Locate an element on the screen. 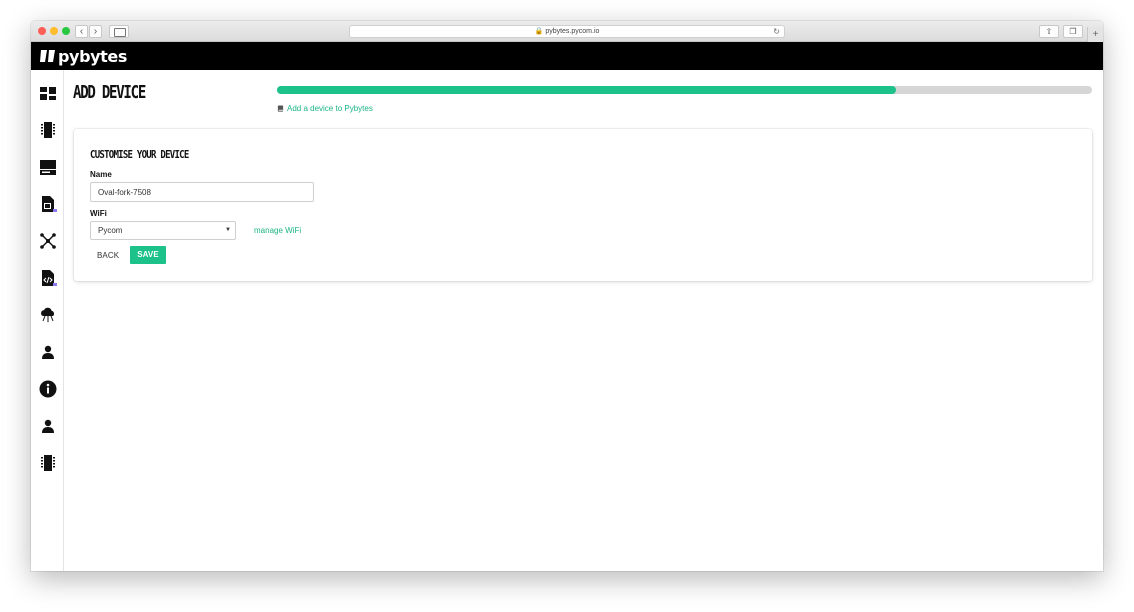 The height and width of the screenshot is (612, 1134). devices-icon is located at coordinates (47, 130).